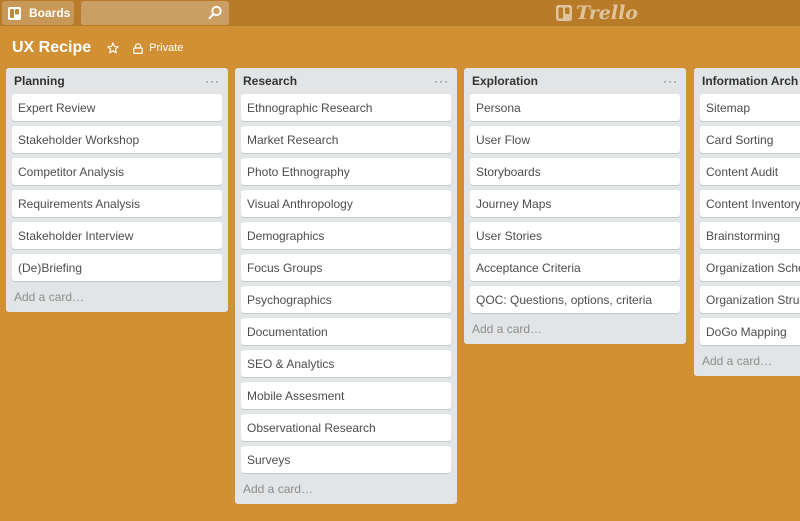  I want to click on card: Demographics, so click(346, 235).